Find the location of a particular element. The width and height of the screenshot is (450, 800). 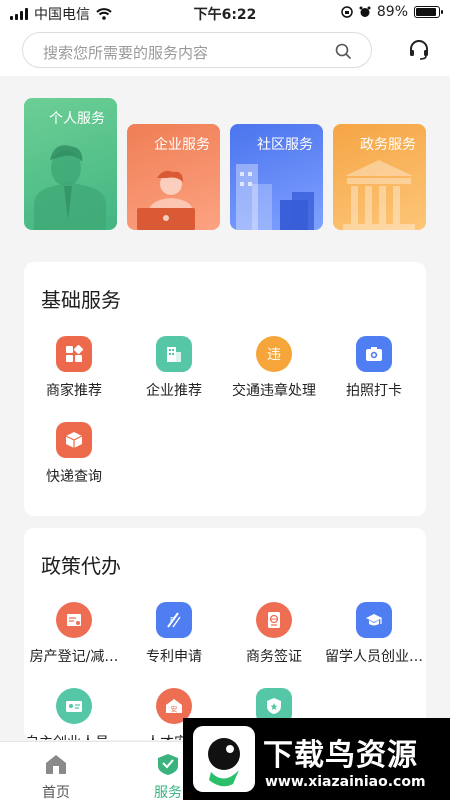

service-traffic-violation: 违 交通违章处理 is located at coordinates (274, 371).